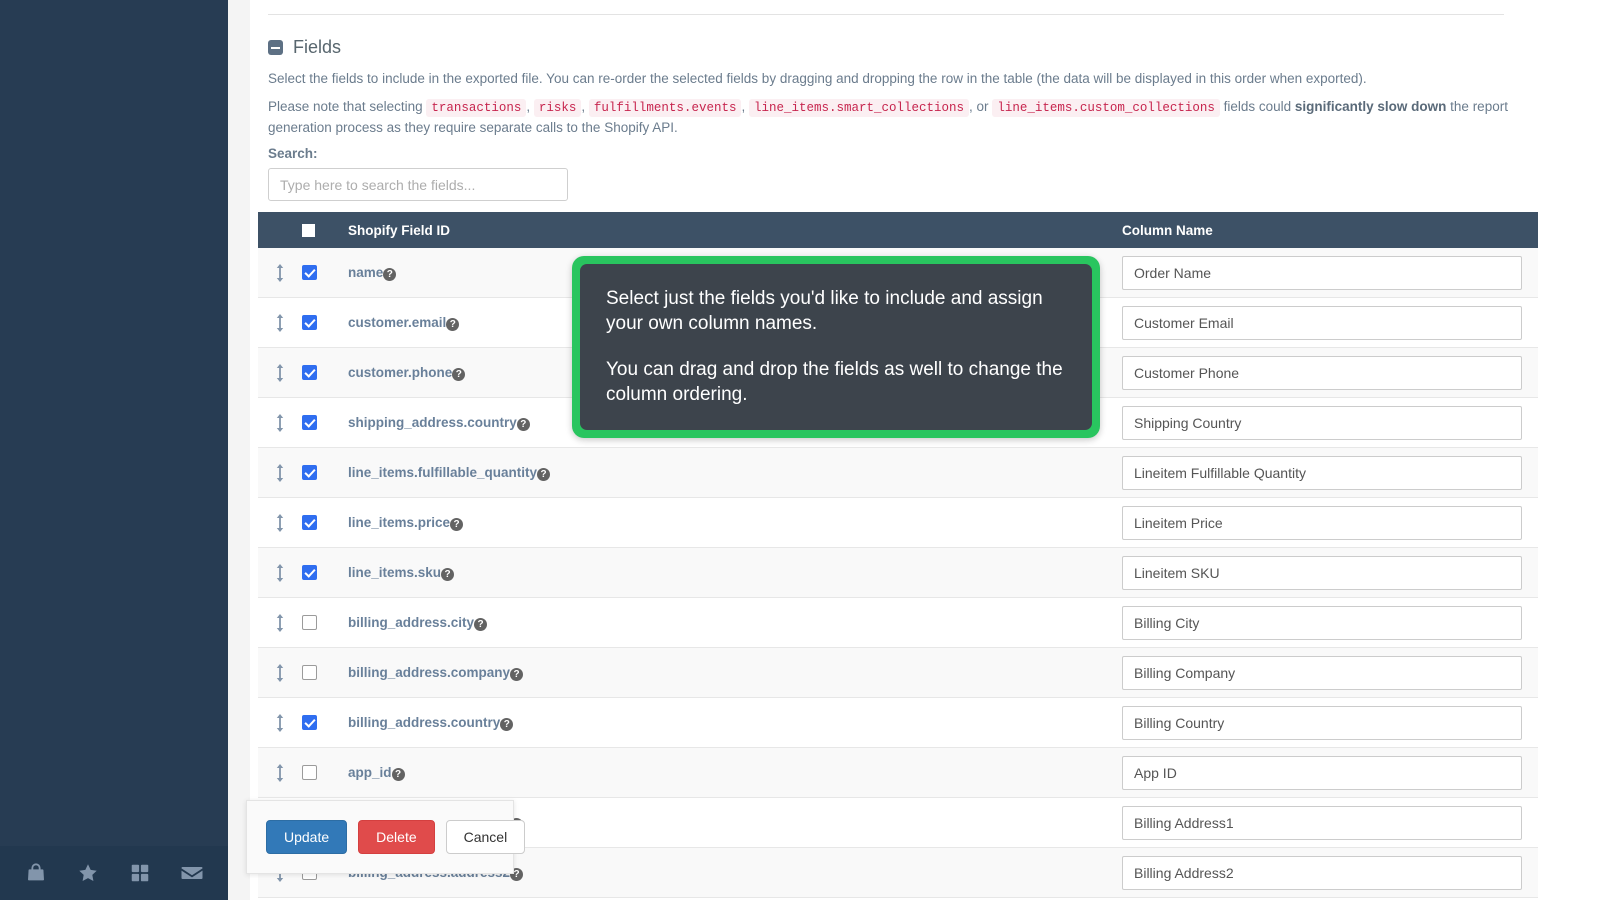 This screenshot has height=900, width=1600. What do you see at coordinates (735, 673) in the screenshot?
I see `field-id-cell: billing_address.company?` at bounding box center [735, 673].